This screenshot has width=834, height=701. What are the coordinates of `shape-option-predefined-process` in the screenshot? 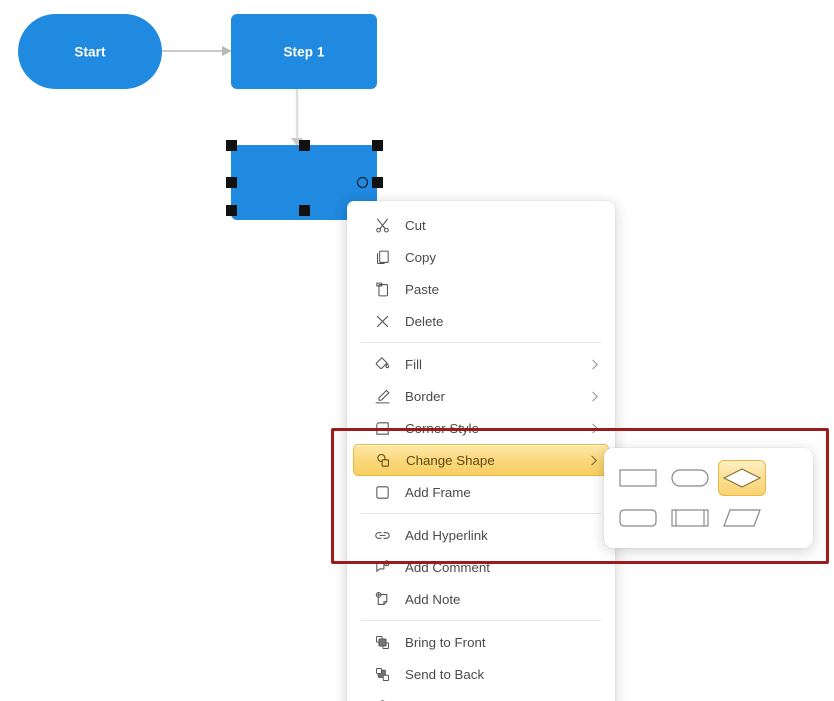 It's located at (690, 518).